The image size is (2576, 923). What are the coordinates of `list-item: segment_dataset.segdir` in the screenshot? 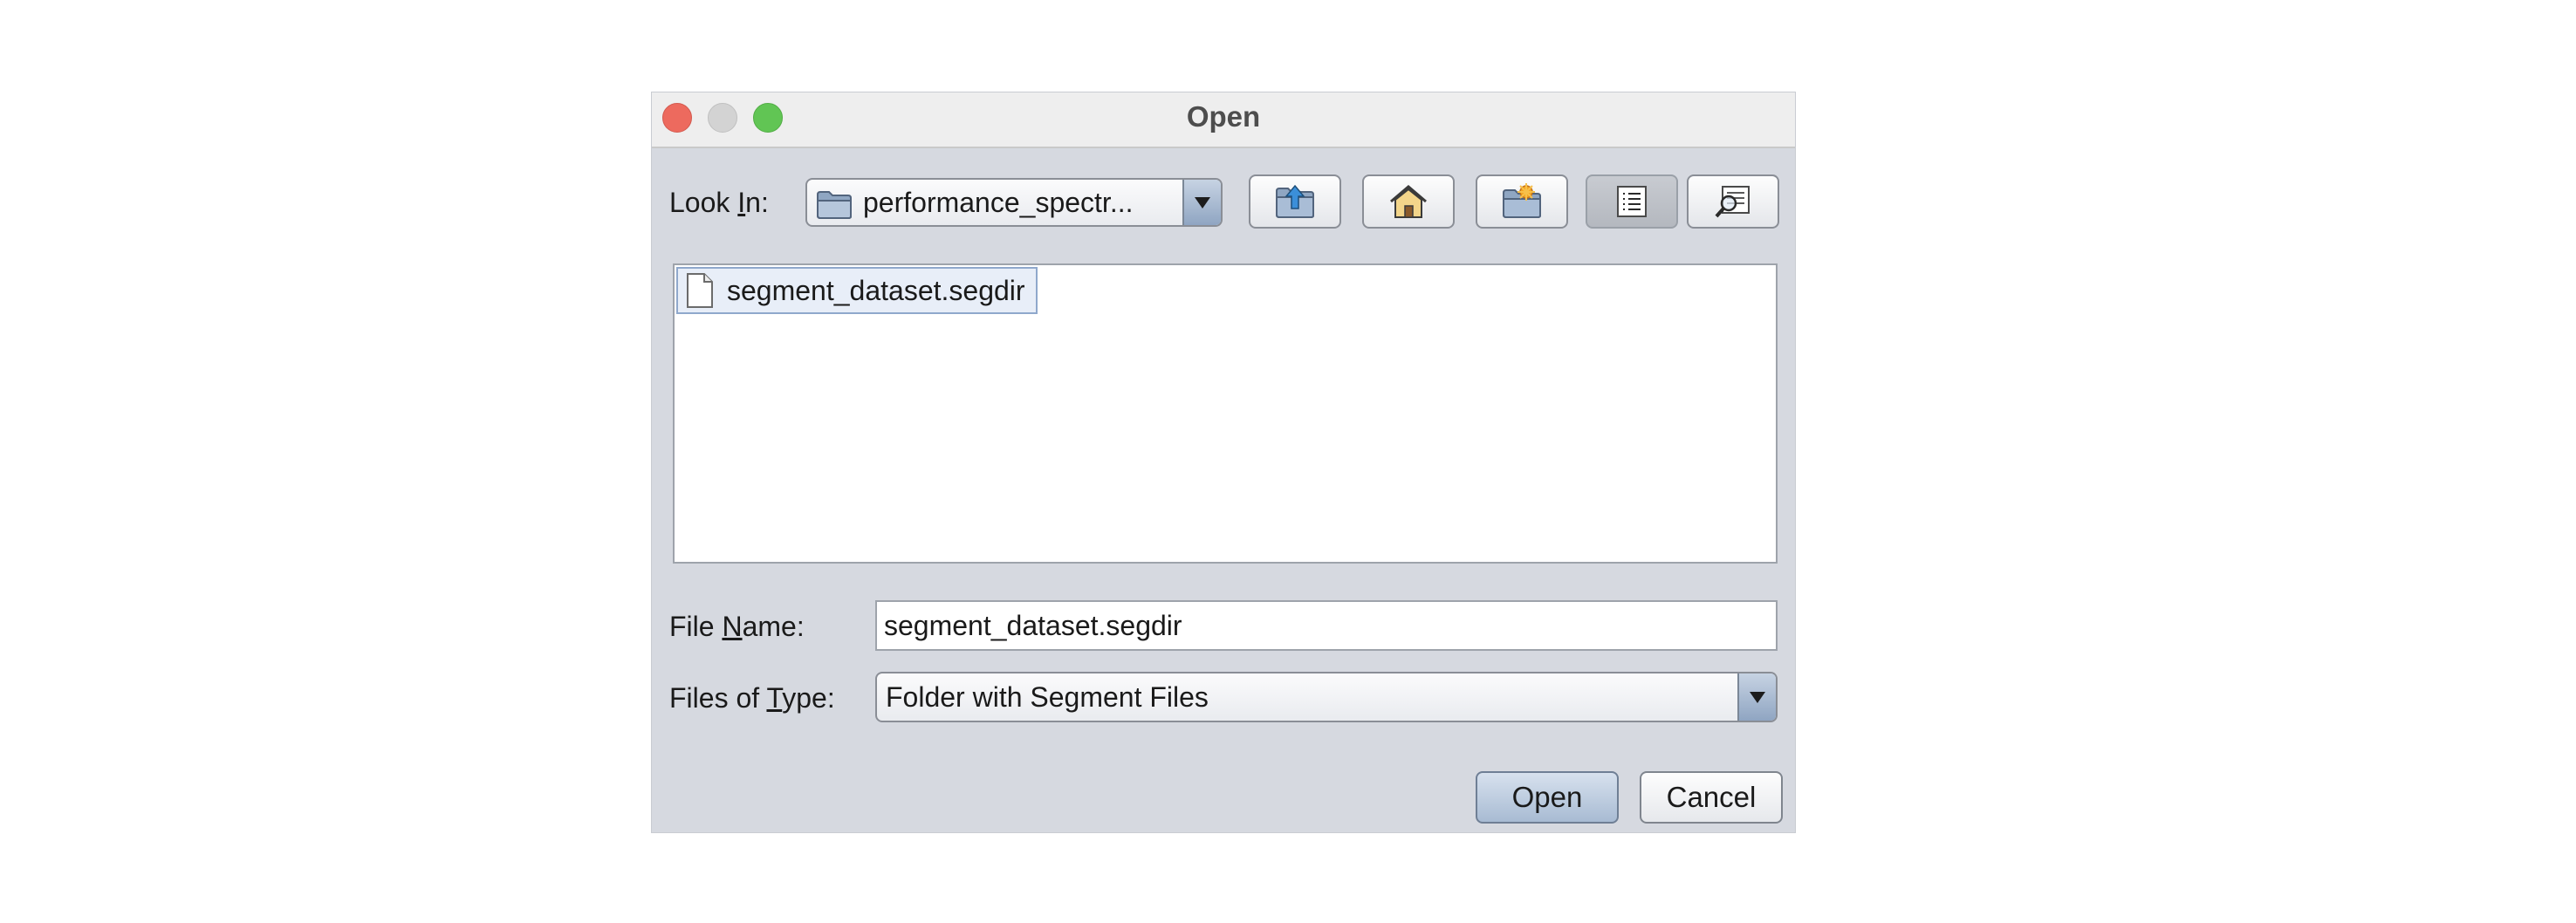 It's located at (857, 290).